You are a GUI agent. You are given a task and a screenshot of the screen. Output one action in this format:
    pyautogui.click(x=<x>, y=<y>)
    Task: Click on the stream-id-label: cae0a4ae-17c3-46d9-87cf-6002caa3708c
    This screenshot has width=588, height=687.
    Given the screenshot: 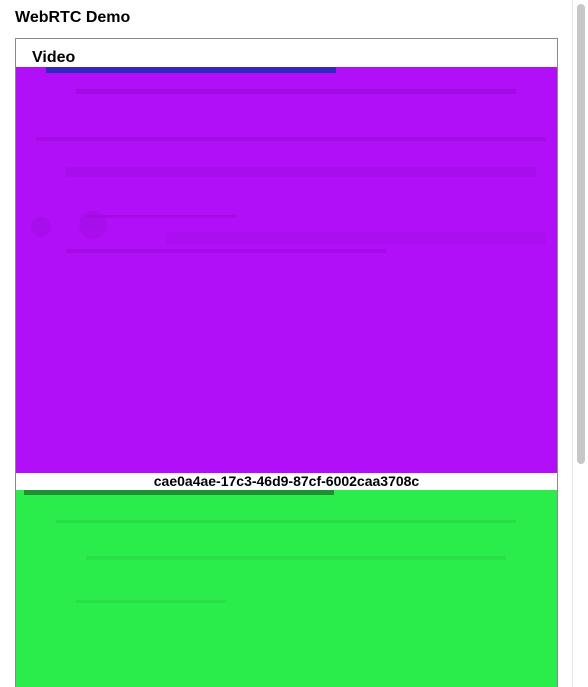 What is the action you would take?
    pyautogui.click(x=286, y=481)
    